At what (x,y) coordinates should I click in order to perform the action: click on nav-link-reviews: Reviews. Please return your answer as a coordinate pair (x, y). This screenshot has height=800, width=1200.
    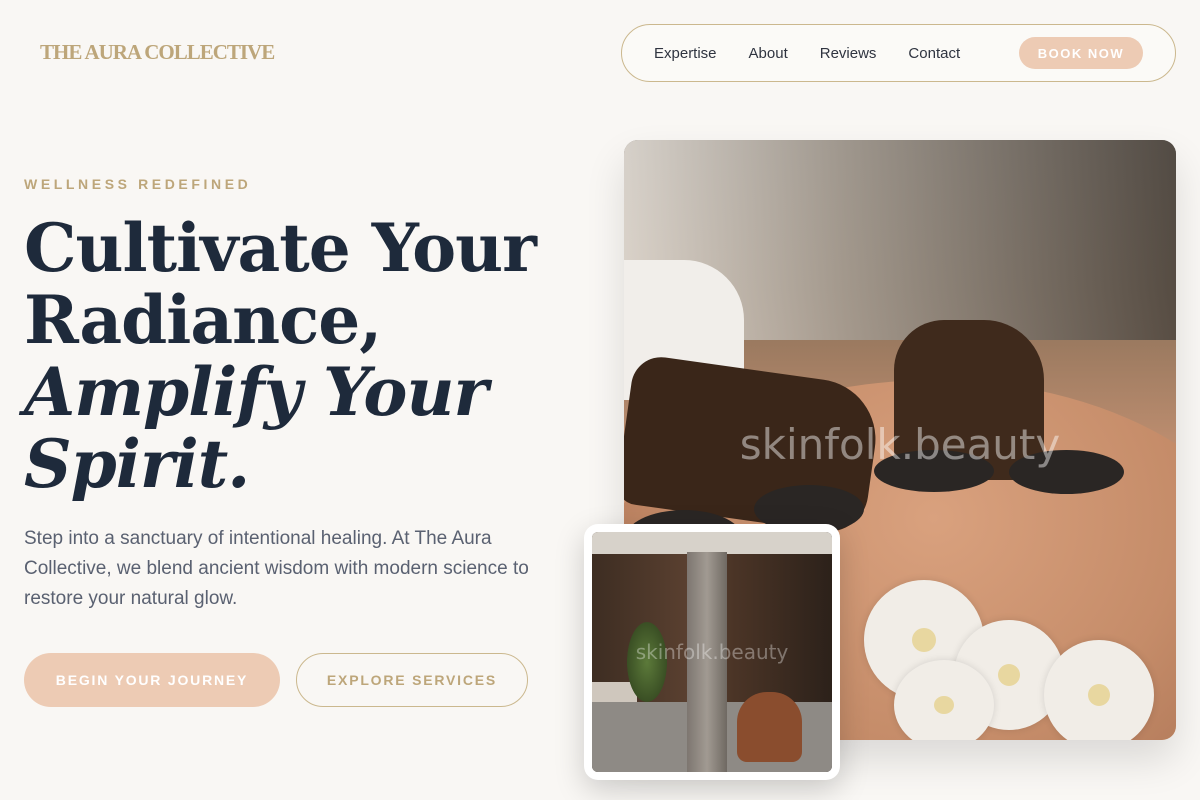
    Looking at the image, I should click on (848, 53).